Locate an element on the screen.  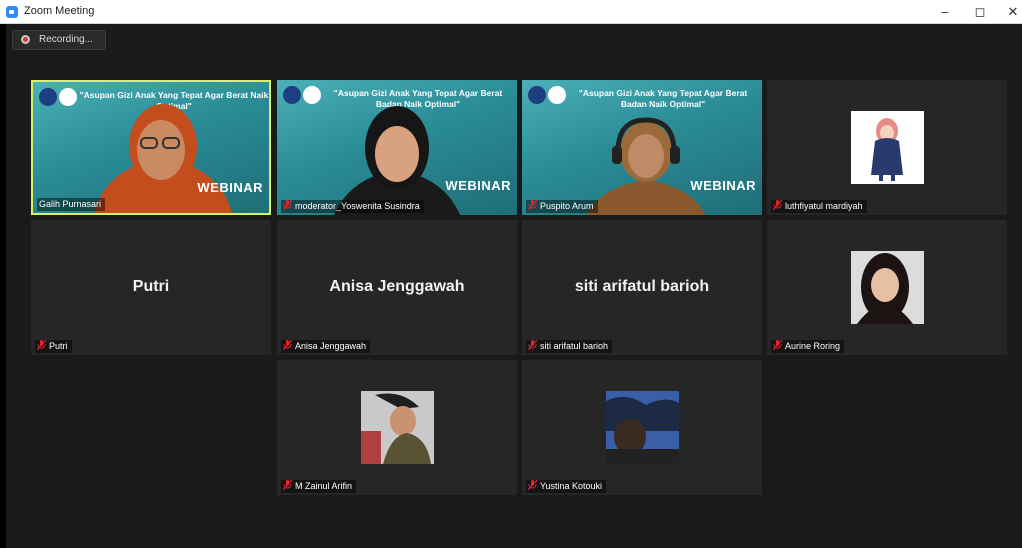
participant-name-tag: Aurine Roring is located at coordinates (808, 346).